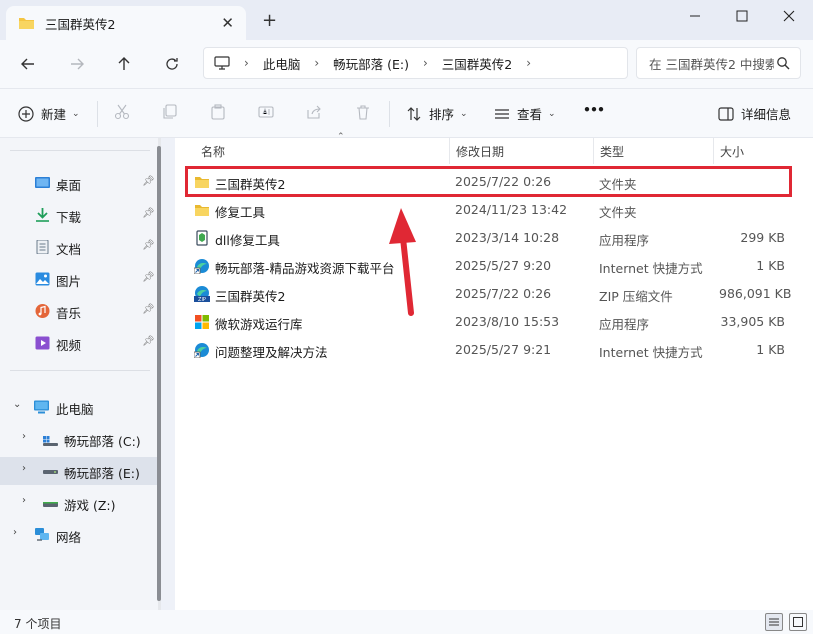  I want to click on sidebar-item-downloads: 下载 📌︎, so click(79, 215).